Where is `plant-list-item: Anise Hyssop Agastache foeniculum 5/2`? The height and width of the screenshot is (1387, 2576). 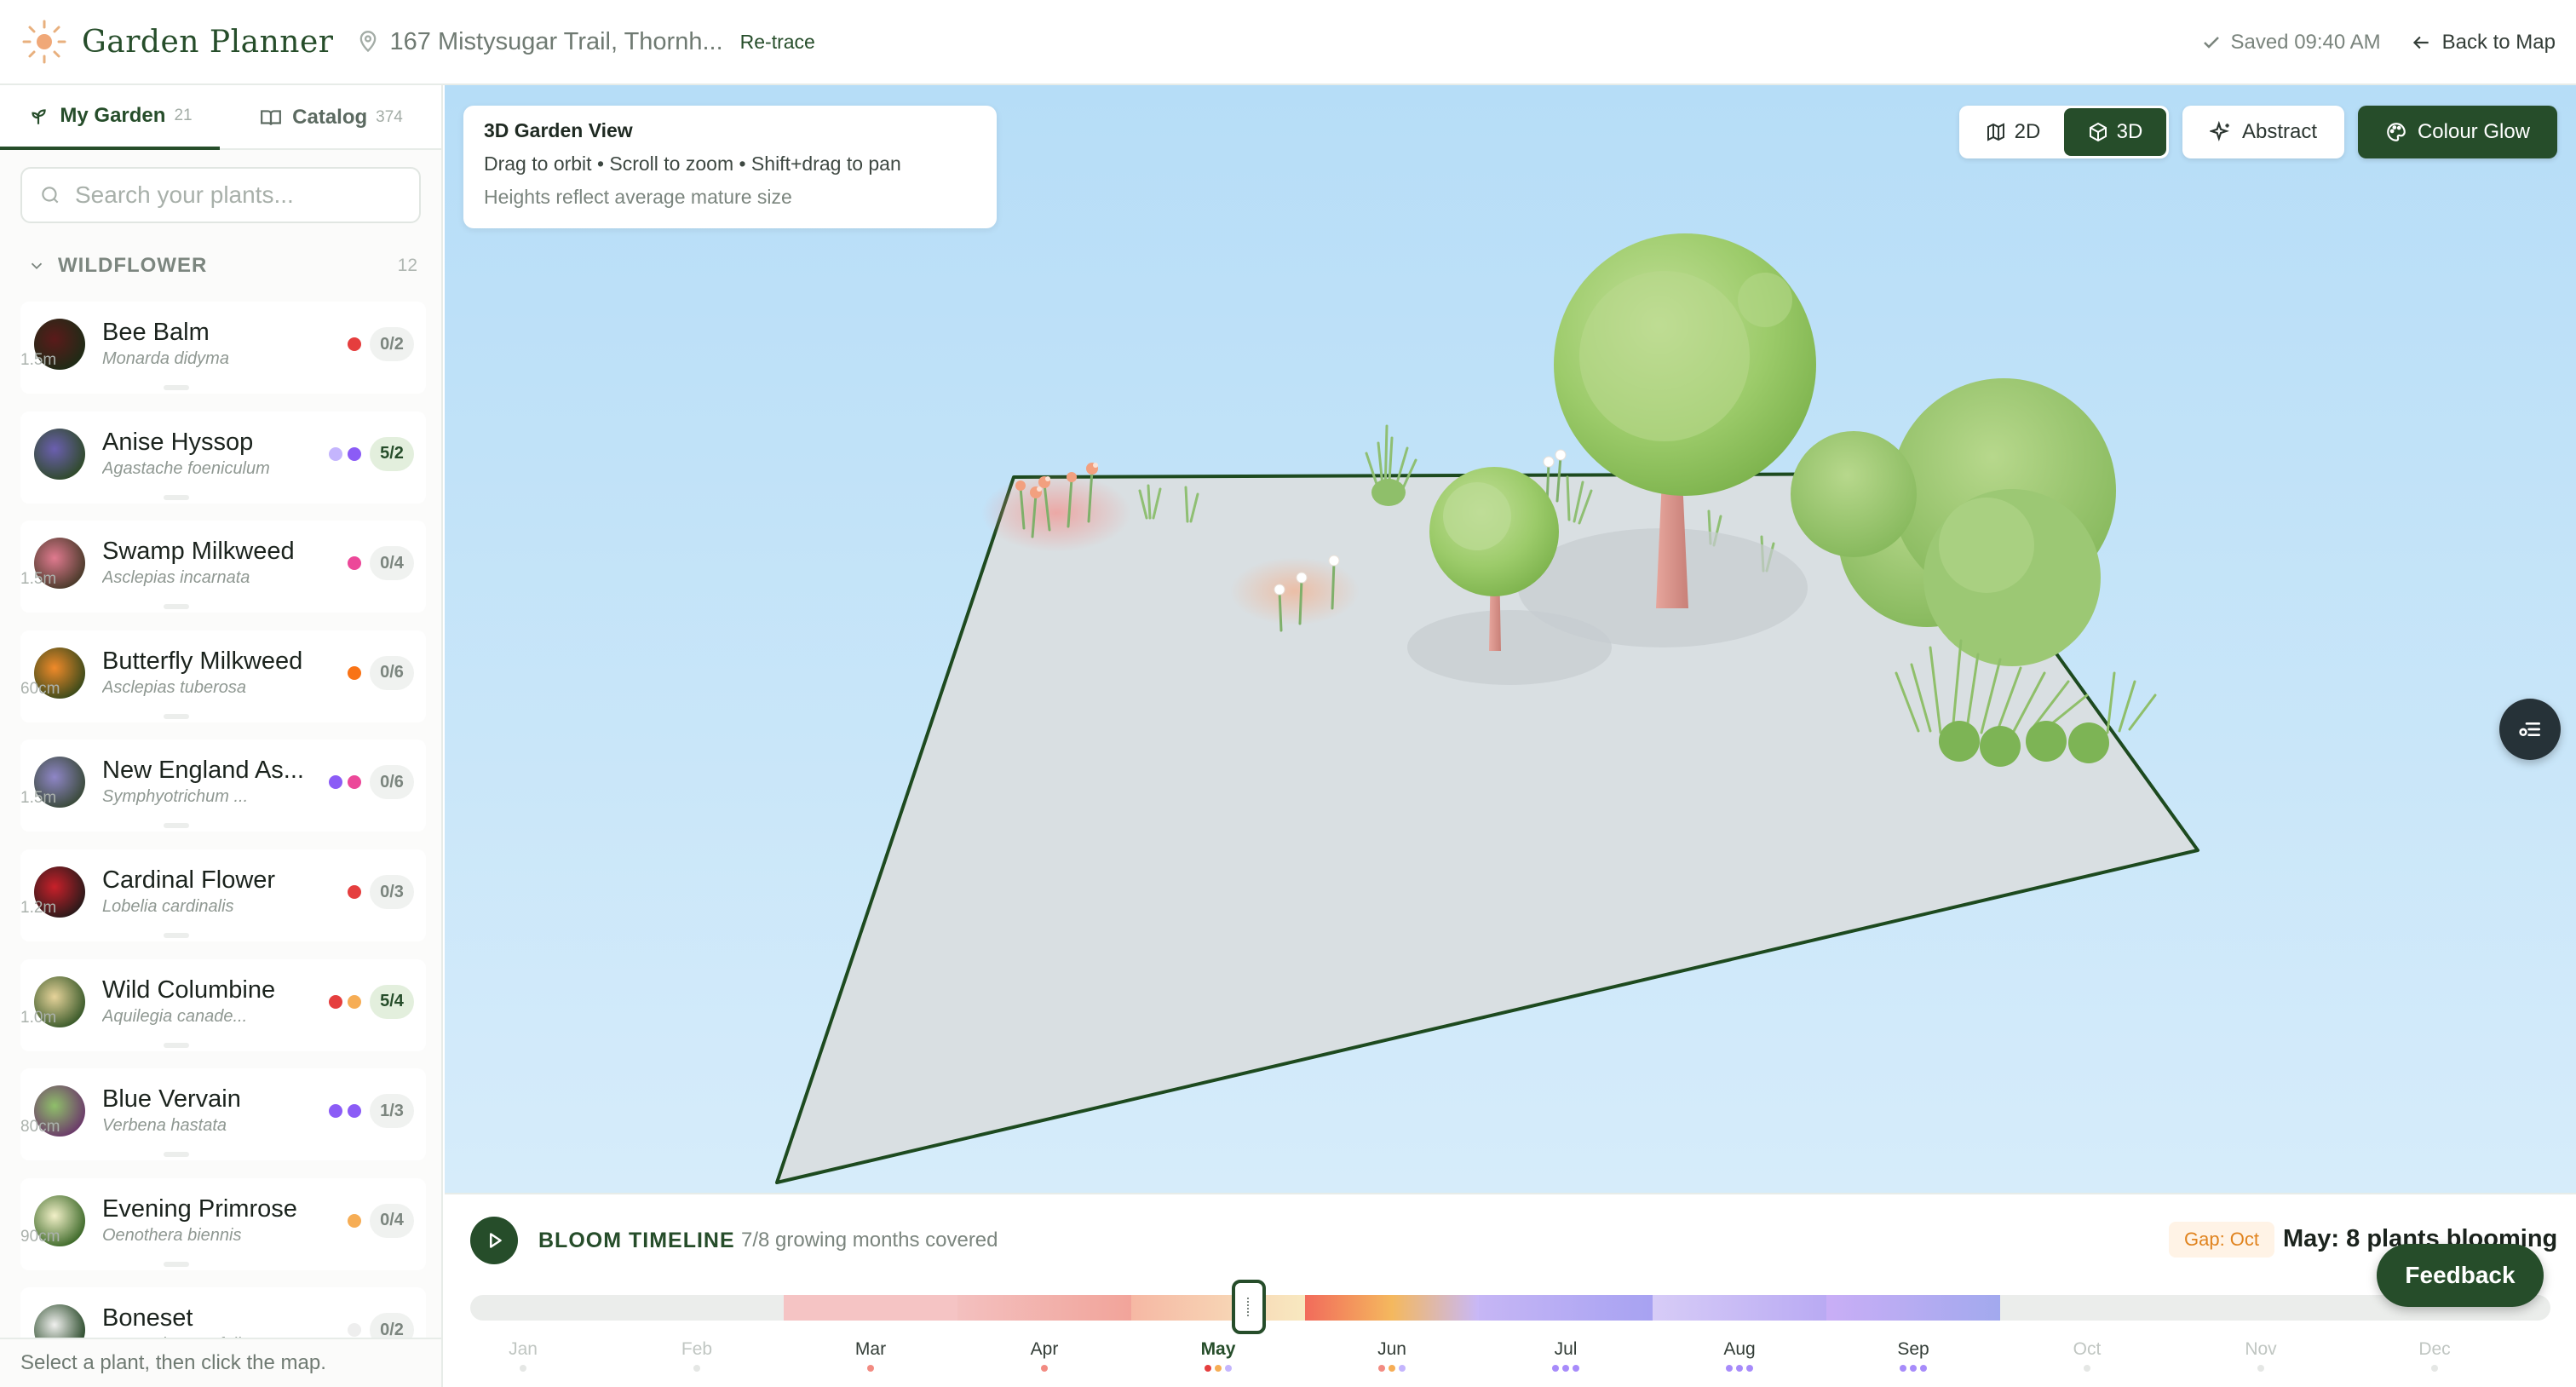 plant-list-item: Anise Hyssop Agastache foeniculum 5/2 is located at coordinates (223, 457).